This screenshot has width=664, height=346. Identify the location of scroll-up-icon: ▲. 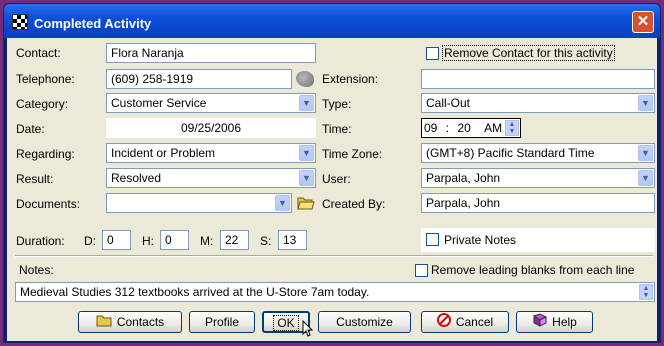
(646, 288).